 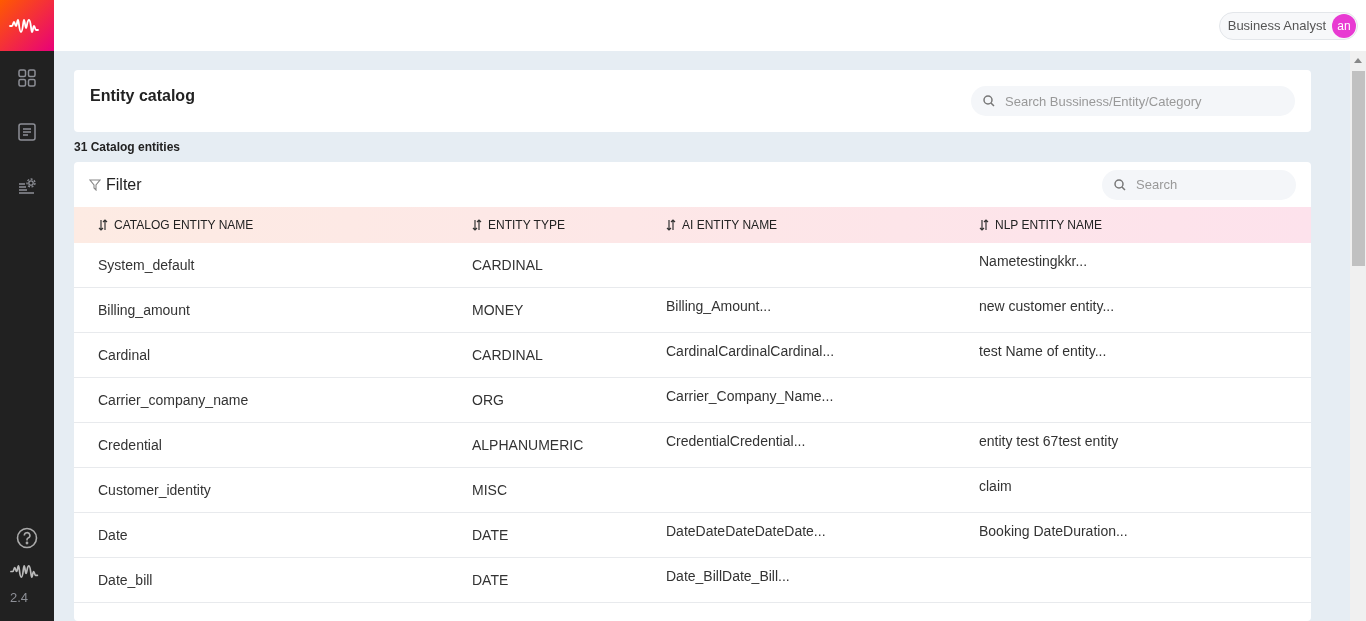 What do you see at coordinates (124, 355) in the screenshot?
I see `table-cell: Cardinal` at bounding box center [124, 355].